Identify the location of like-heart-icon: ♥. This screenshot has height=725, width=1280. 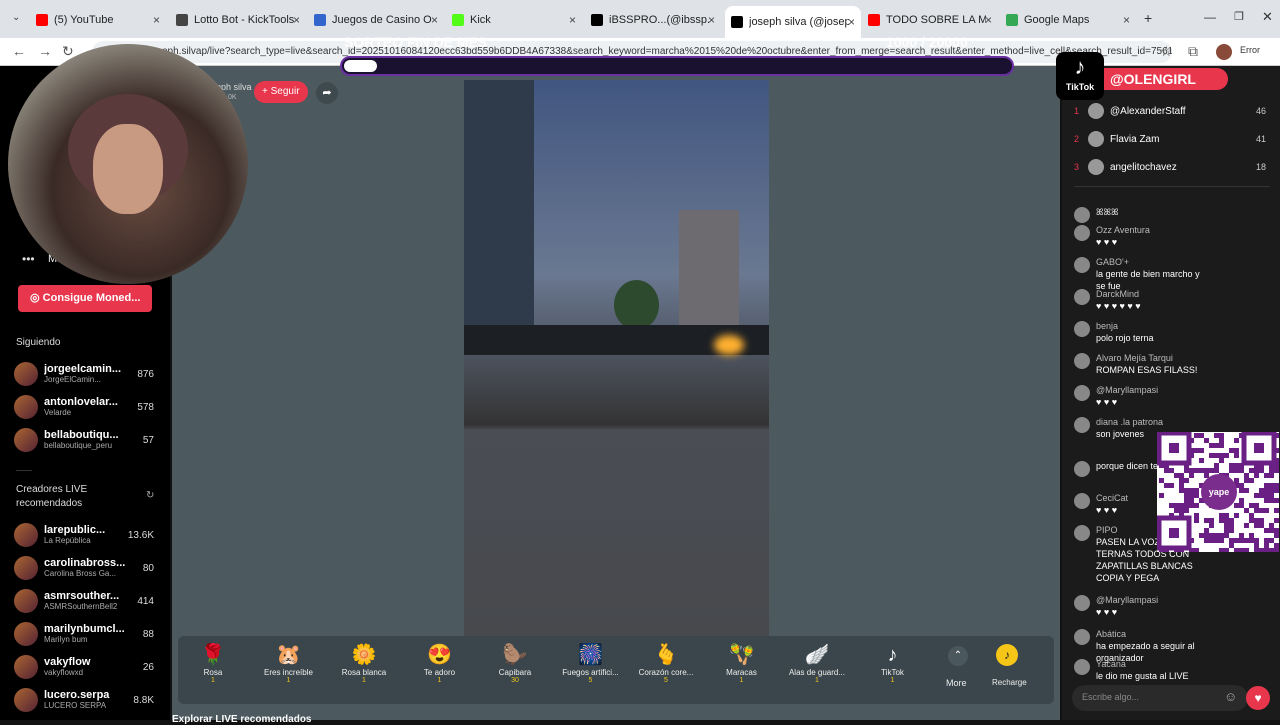
(1258, 698).